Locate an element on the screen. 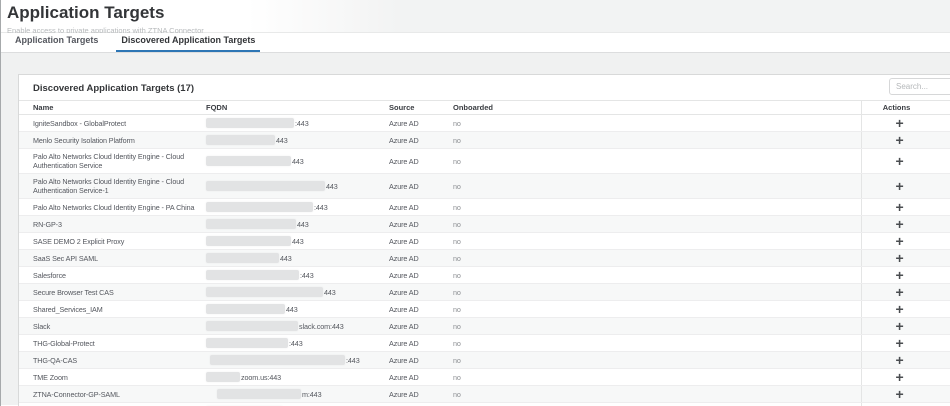  column-header-actions: Actions is located at coordinates (896, 107).